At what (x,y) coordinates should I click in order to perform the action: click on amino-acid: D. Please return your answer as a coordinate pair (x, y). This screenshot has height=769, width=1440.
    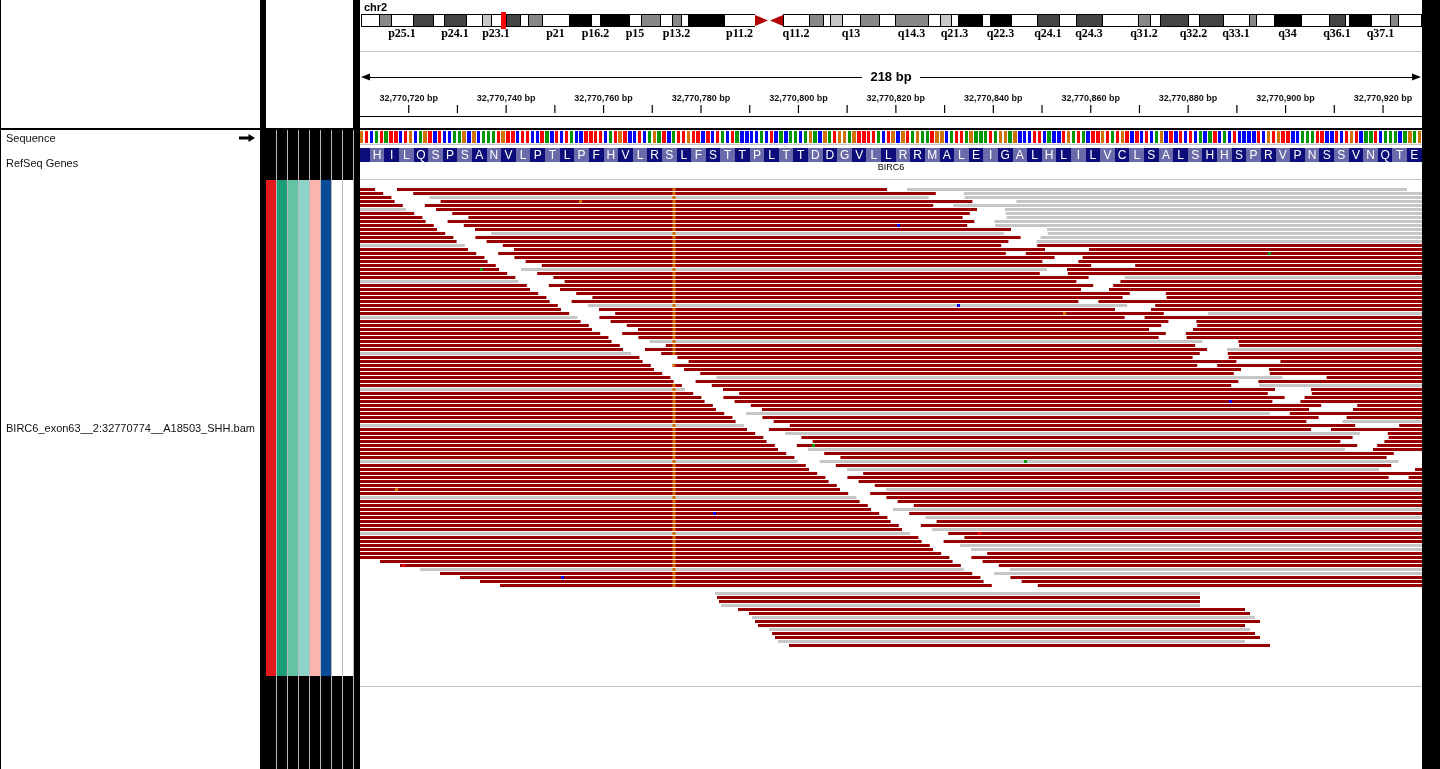
    Looking at the image, I should click on (815, 155).